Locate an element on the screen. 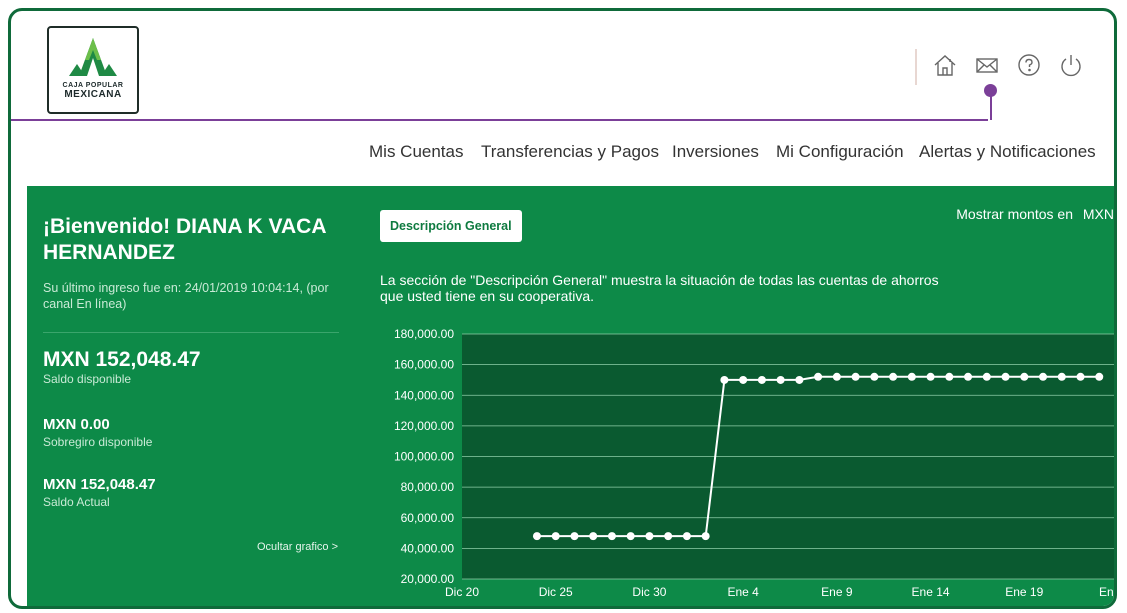 Image resolution: width=1127 pixels, height=613 pixels. help-icon is located at coordinates (1029, 65).